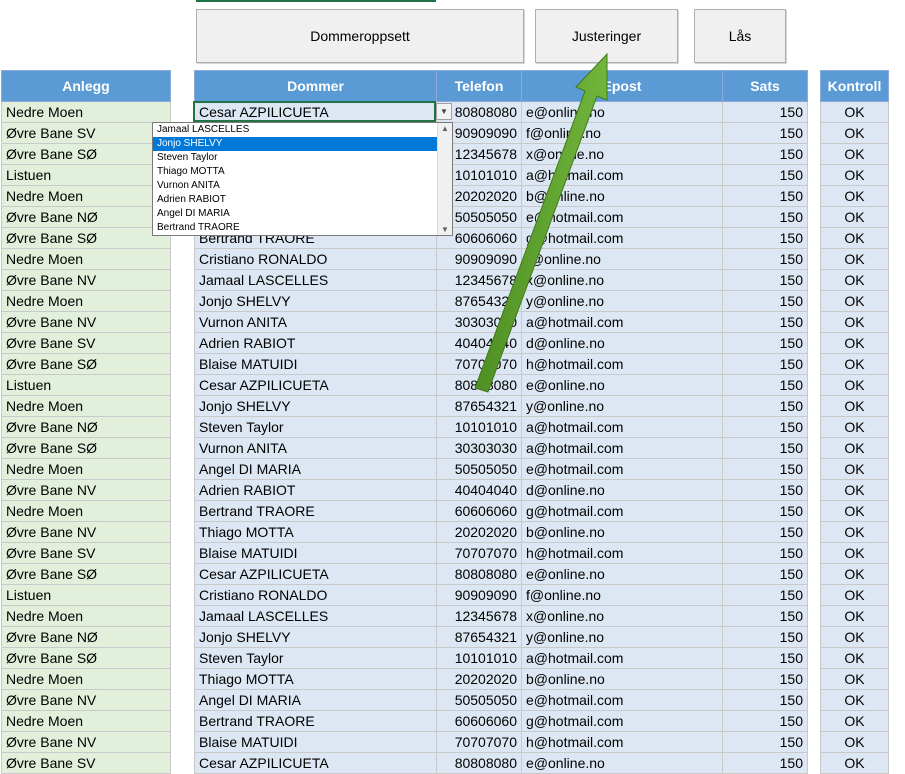 Image resolution: width=905 pixels, height=774 pixels. What do you see at coordinates (315, 658) in the screenshot?
I see `dommer-cell: Steven Taylor` at bounding box center [315, 658].